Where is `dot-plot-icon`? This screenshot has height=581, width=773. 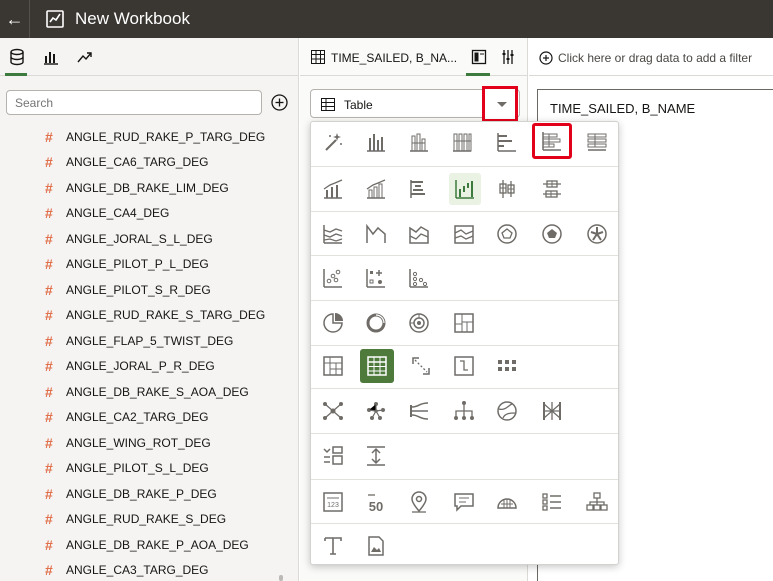 dot-plot-icon is located at coordinates (419, 278).